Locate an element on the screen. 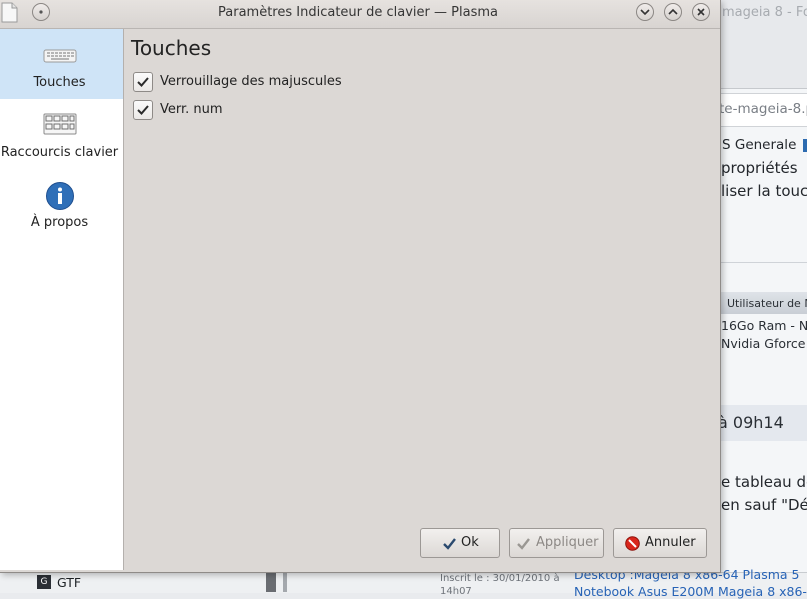 The height and width of the screenshot is (599, 807). ok-button-label: Ok is located at coordinates (470, 542).